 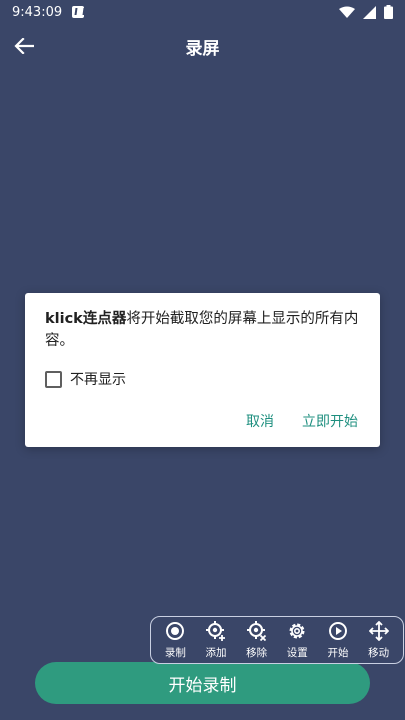 I want to click on toolbar-remove: 移除, so click(x=257, y=640).